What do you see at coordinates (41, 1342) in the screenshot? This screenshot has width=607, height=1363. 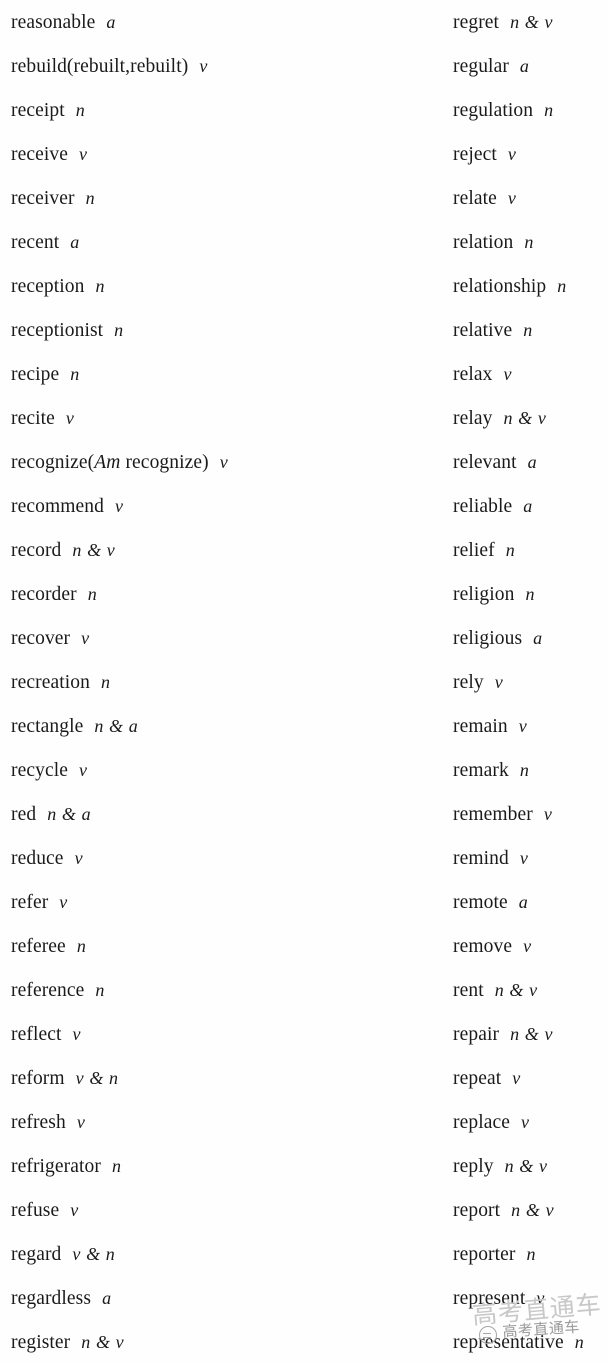 I see `entry-word: register` at bounding box center [41, 1342].